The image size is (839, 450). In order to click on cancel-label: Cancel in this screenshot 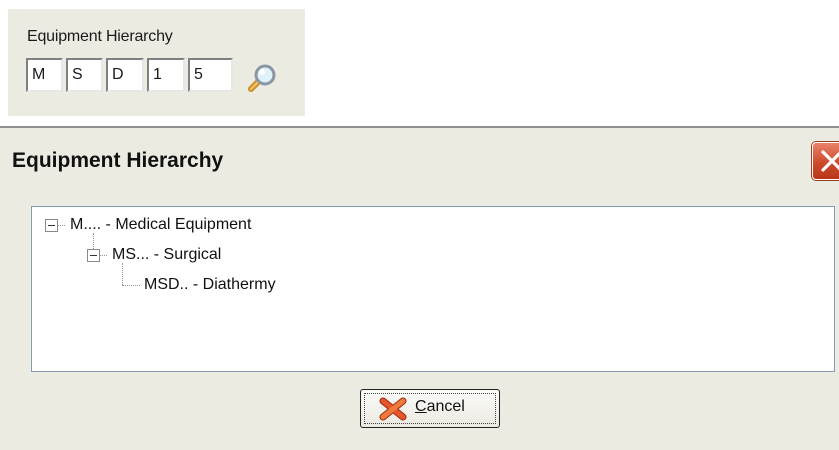, I will do `click(440, 407)`.